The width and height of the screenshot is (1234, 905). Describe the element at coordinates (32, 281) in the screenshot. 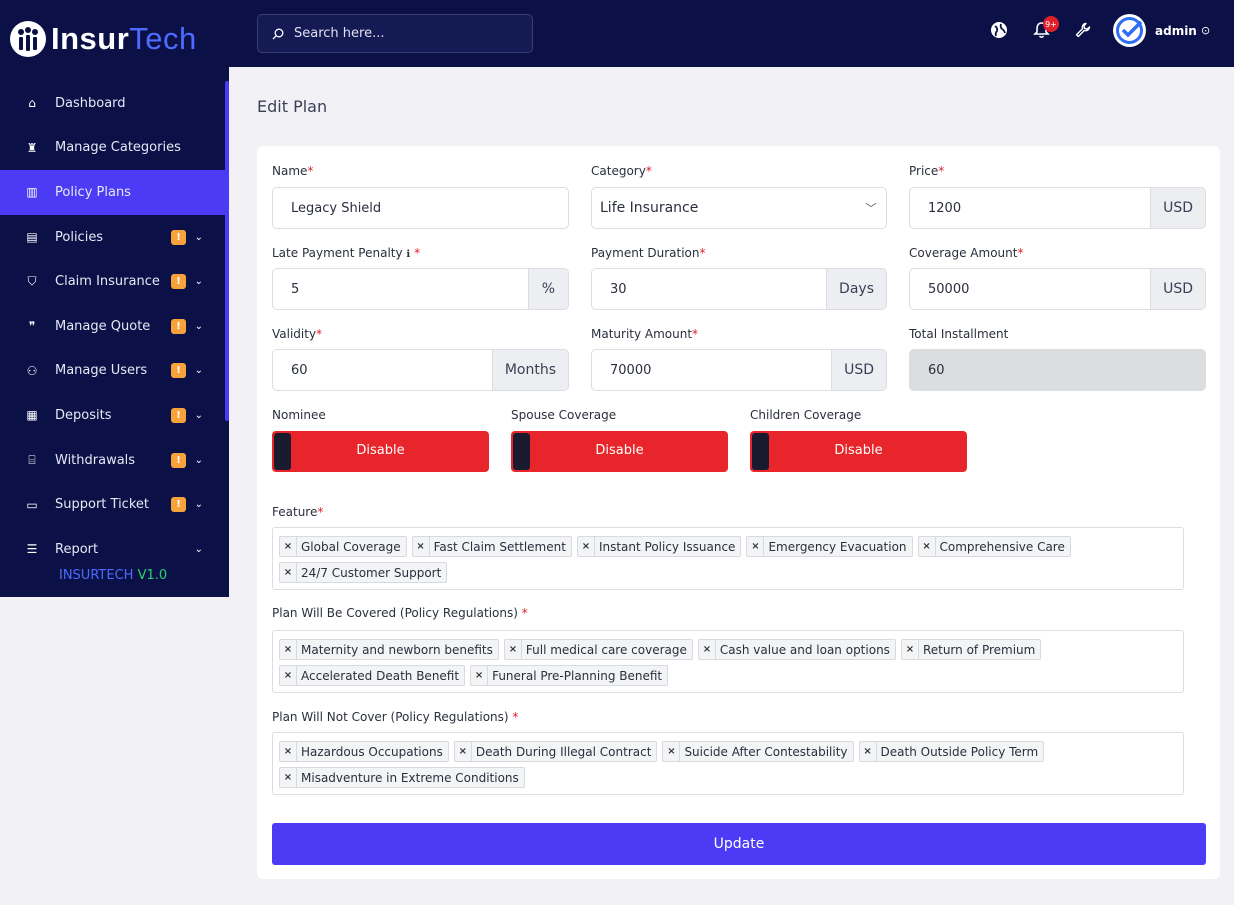

I see `shield-icon: ⛉` at that location.